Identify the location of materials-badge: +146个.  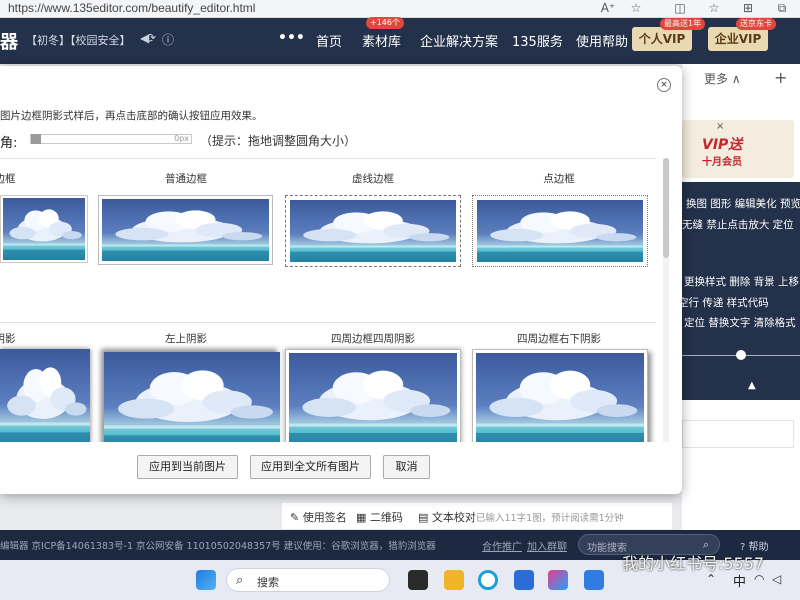
(385, 23).